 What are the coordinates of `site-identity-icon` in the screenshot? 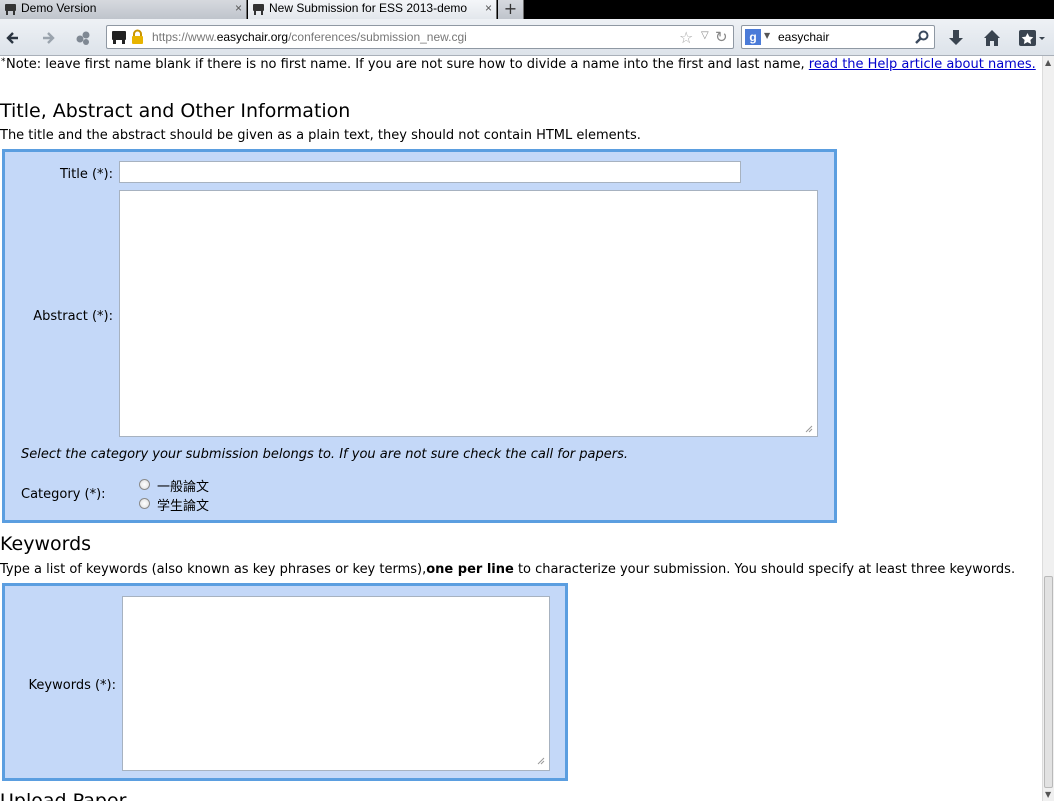 It's located at (119, 37).